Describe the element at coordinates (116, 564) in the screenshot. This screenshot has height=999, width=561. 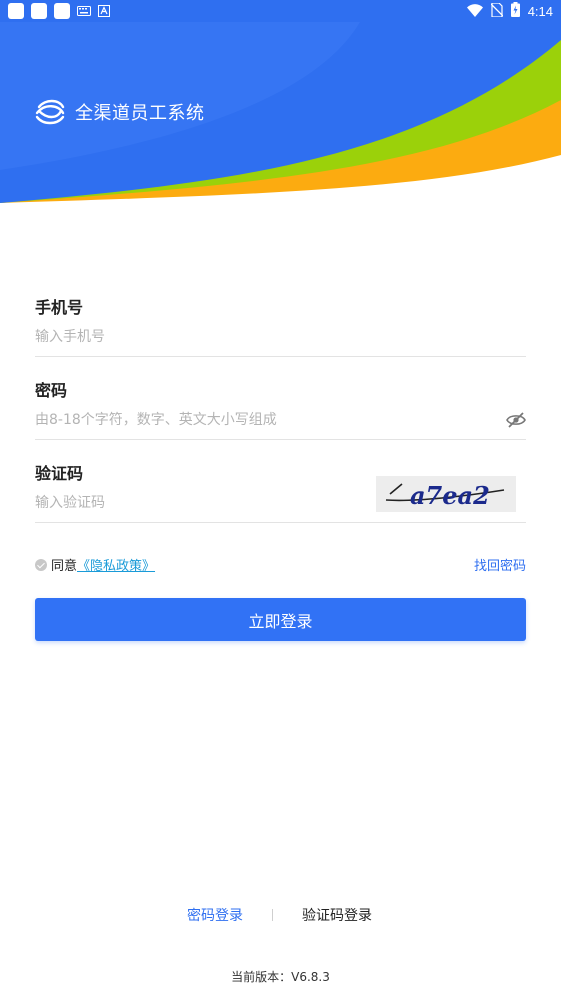
I see `privacy-policy-link: 《隐私政策》` at that location.